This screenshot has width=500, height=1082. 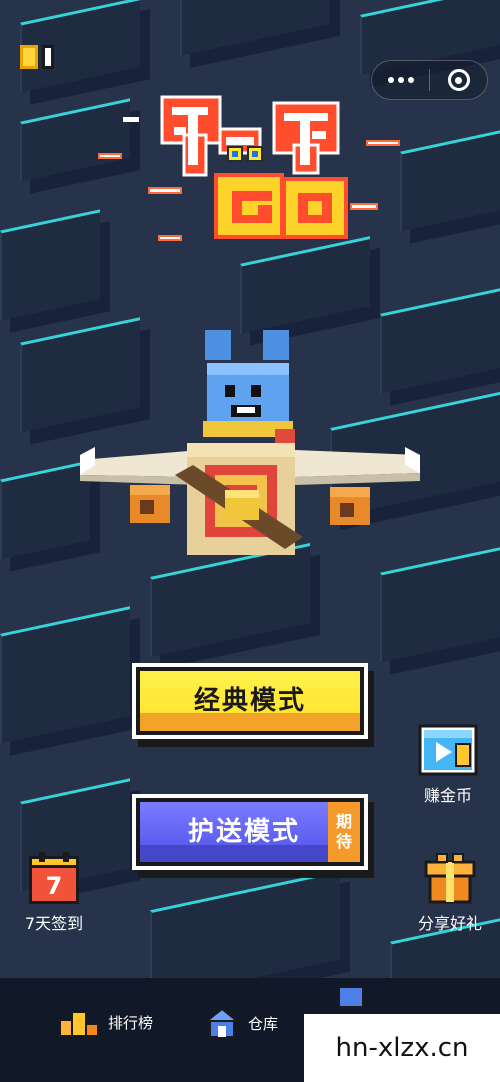 I want to click on target-icon, so click(x=458, y=80).